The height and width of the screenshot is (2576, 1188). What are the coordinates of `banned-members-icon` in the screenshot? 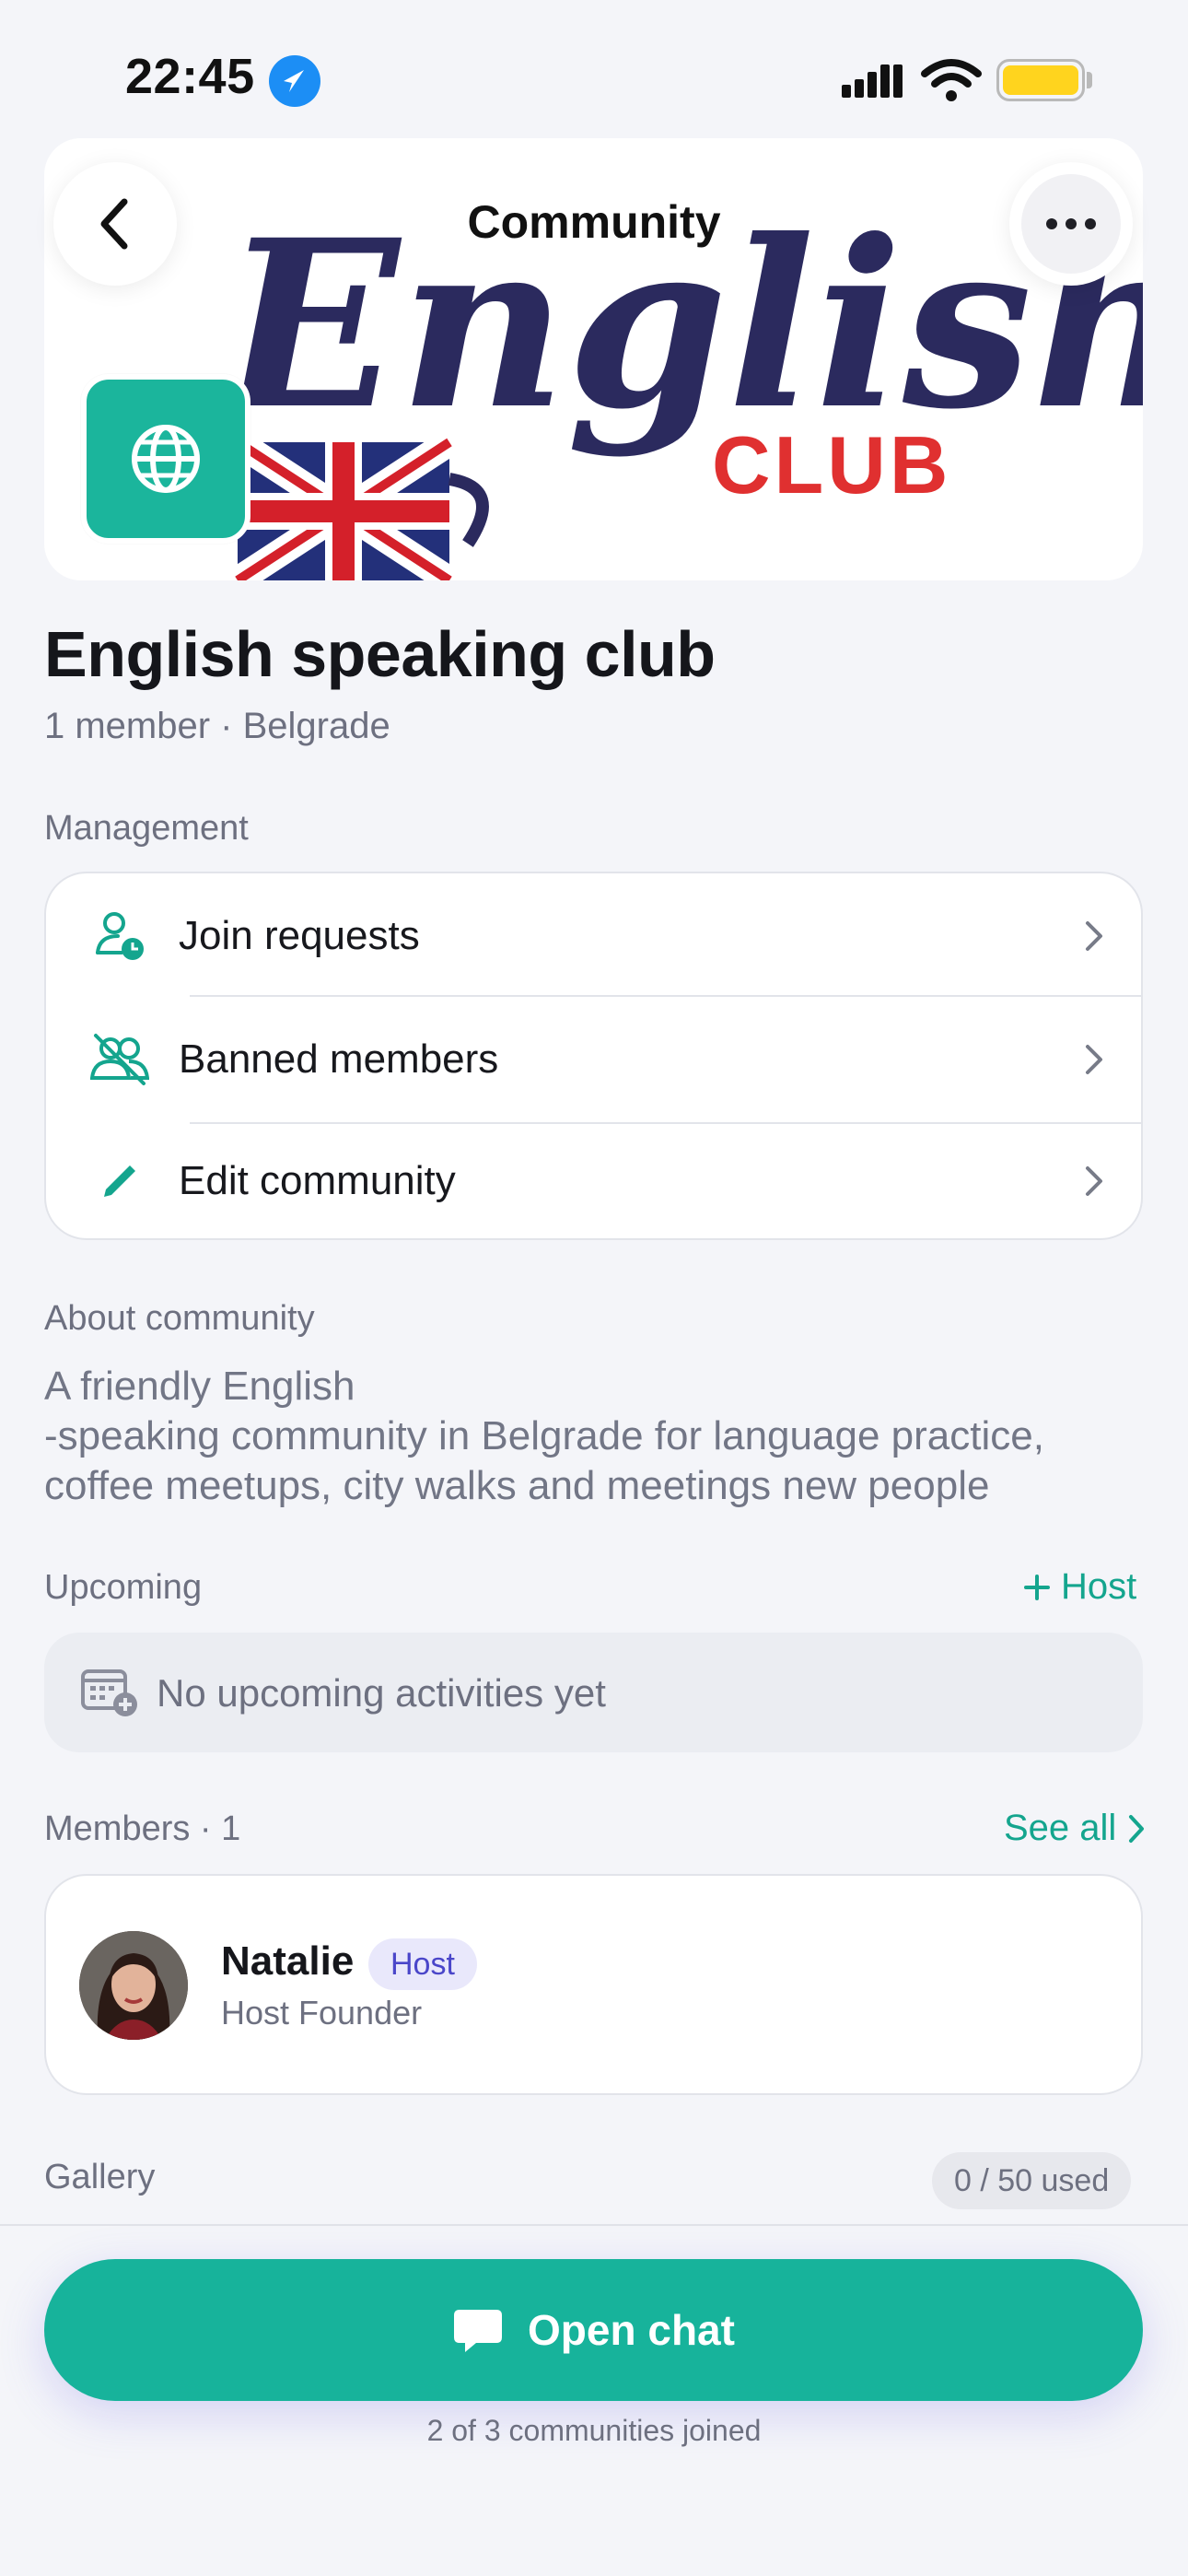 It's located at (119, 1059).